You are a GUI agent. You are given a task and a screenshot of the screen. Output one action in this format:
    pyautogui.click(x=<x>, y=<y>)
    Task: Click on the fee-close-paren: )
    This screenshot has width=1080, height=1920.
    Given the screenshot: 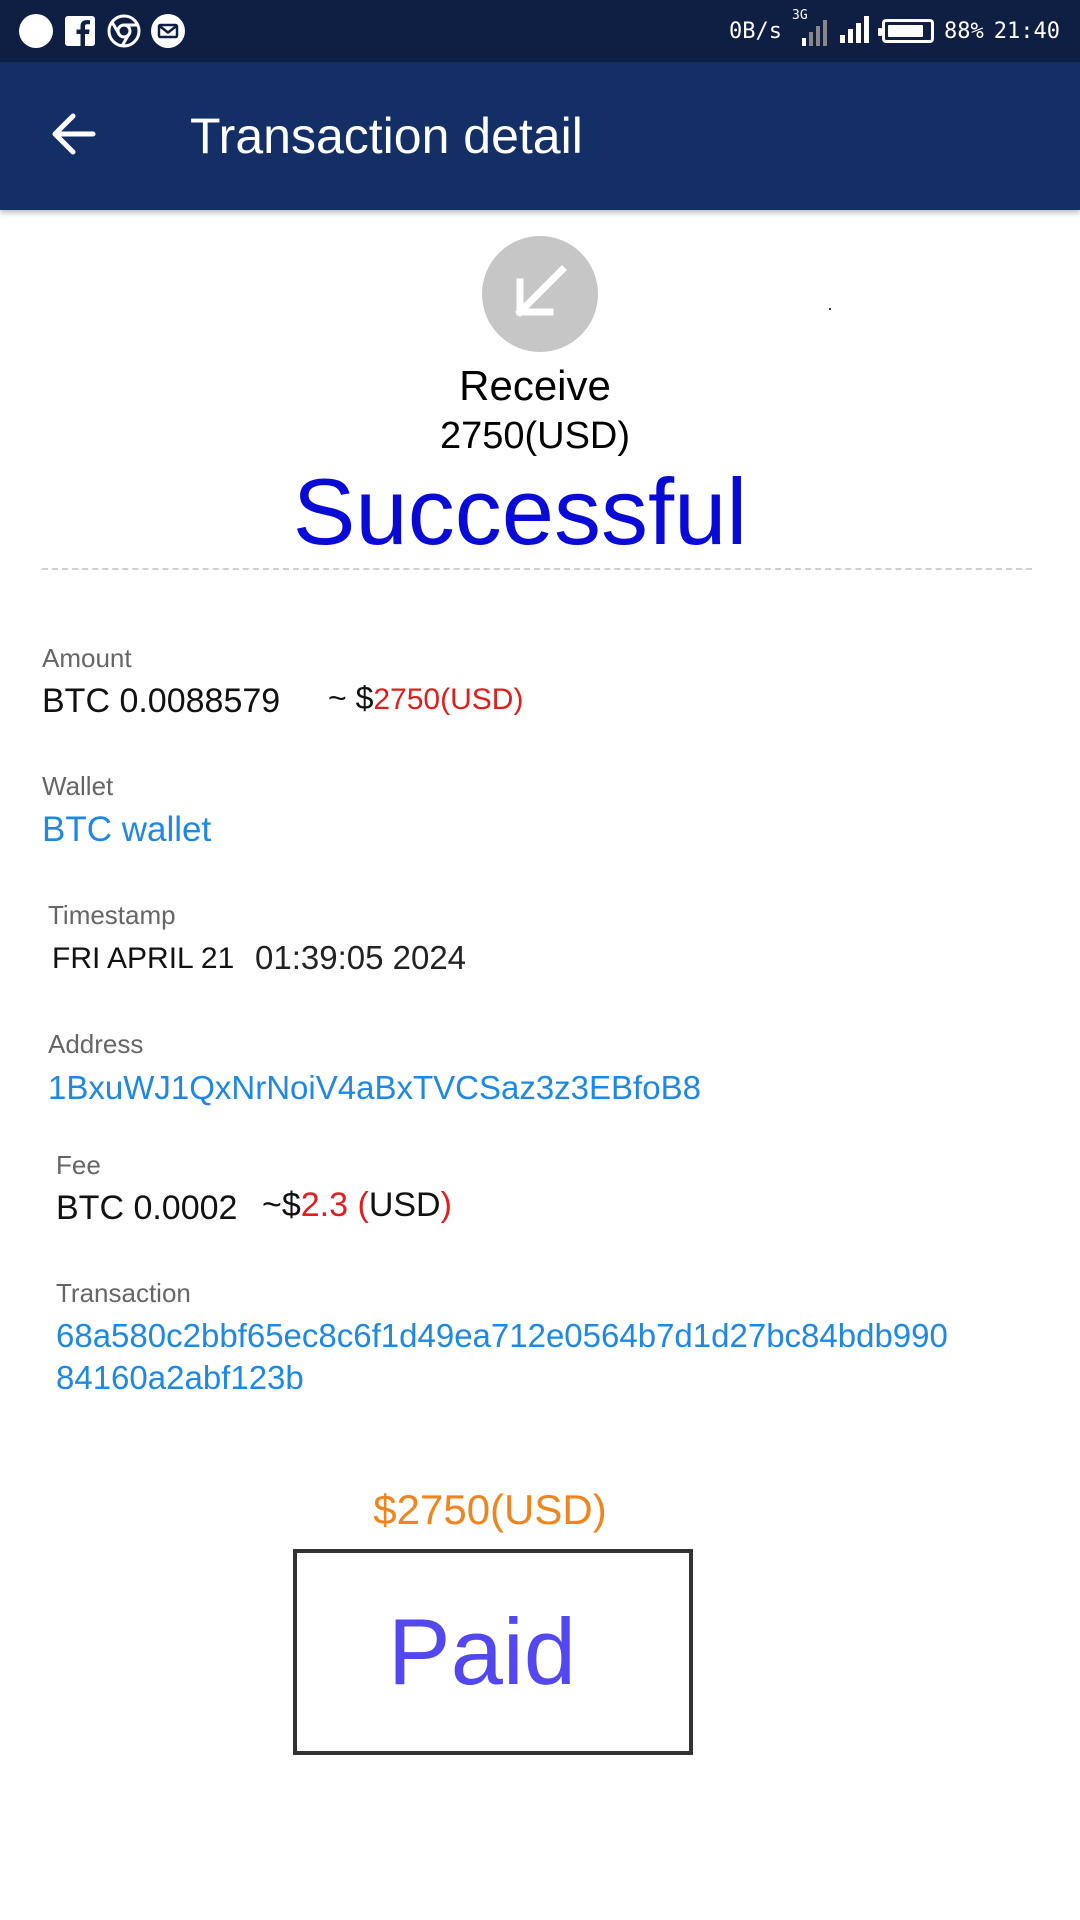 What is the action you would take?
    pyautogui.click(x=446, y=1205)
    